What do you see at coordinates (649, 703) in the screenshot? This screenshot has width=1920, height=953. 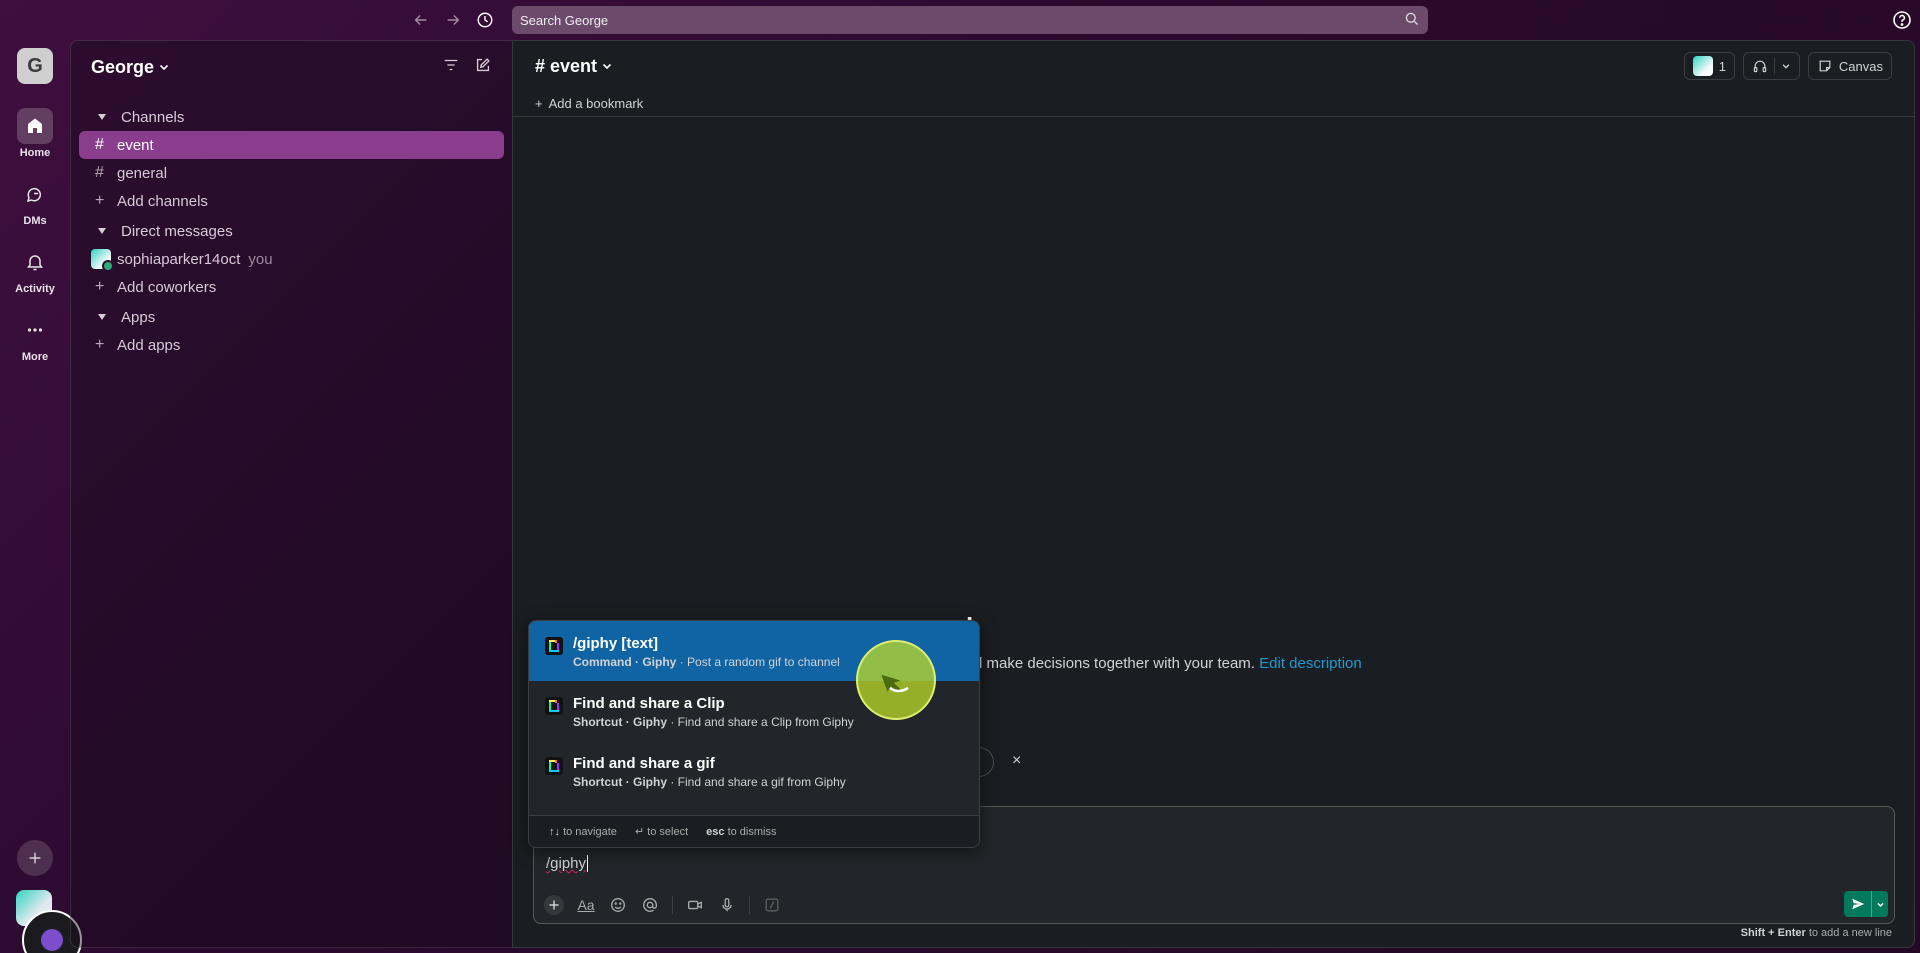 I see `popup-item-title: Find and share a Clip` at bounding box center [649, 703].